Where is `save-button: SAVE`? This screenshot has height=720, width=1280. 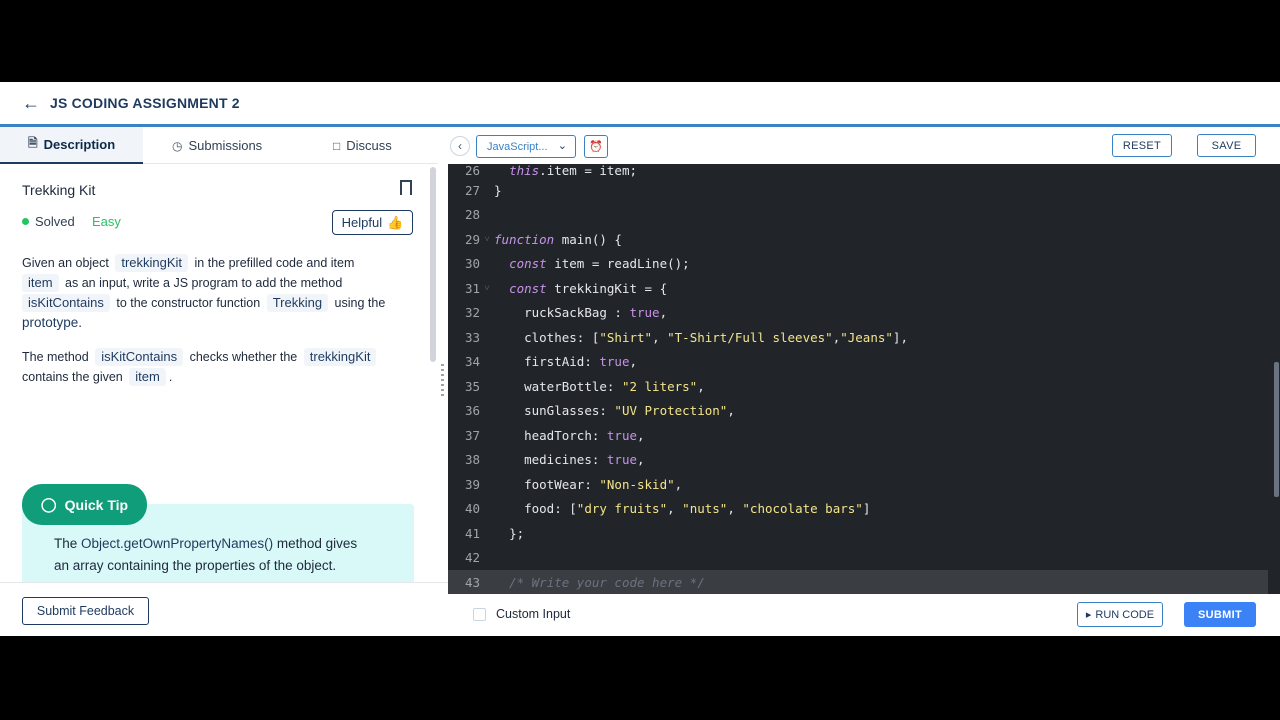 save-button: SAVE is located at coordinates (1226, 145).